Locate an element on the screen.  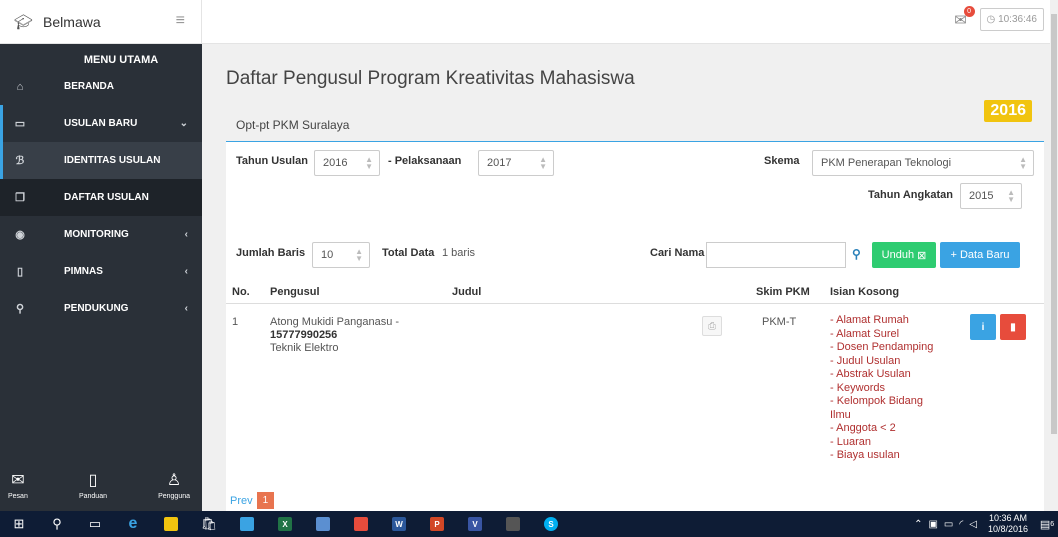
sidebar-item-daftar-usulan: ❐ DAFTAR USULAN is located at coordinates (101, 197).